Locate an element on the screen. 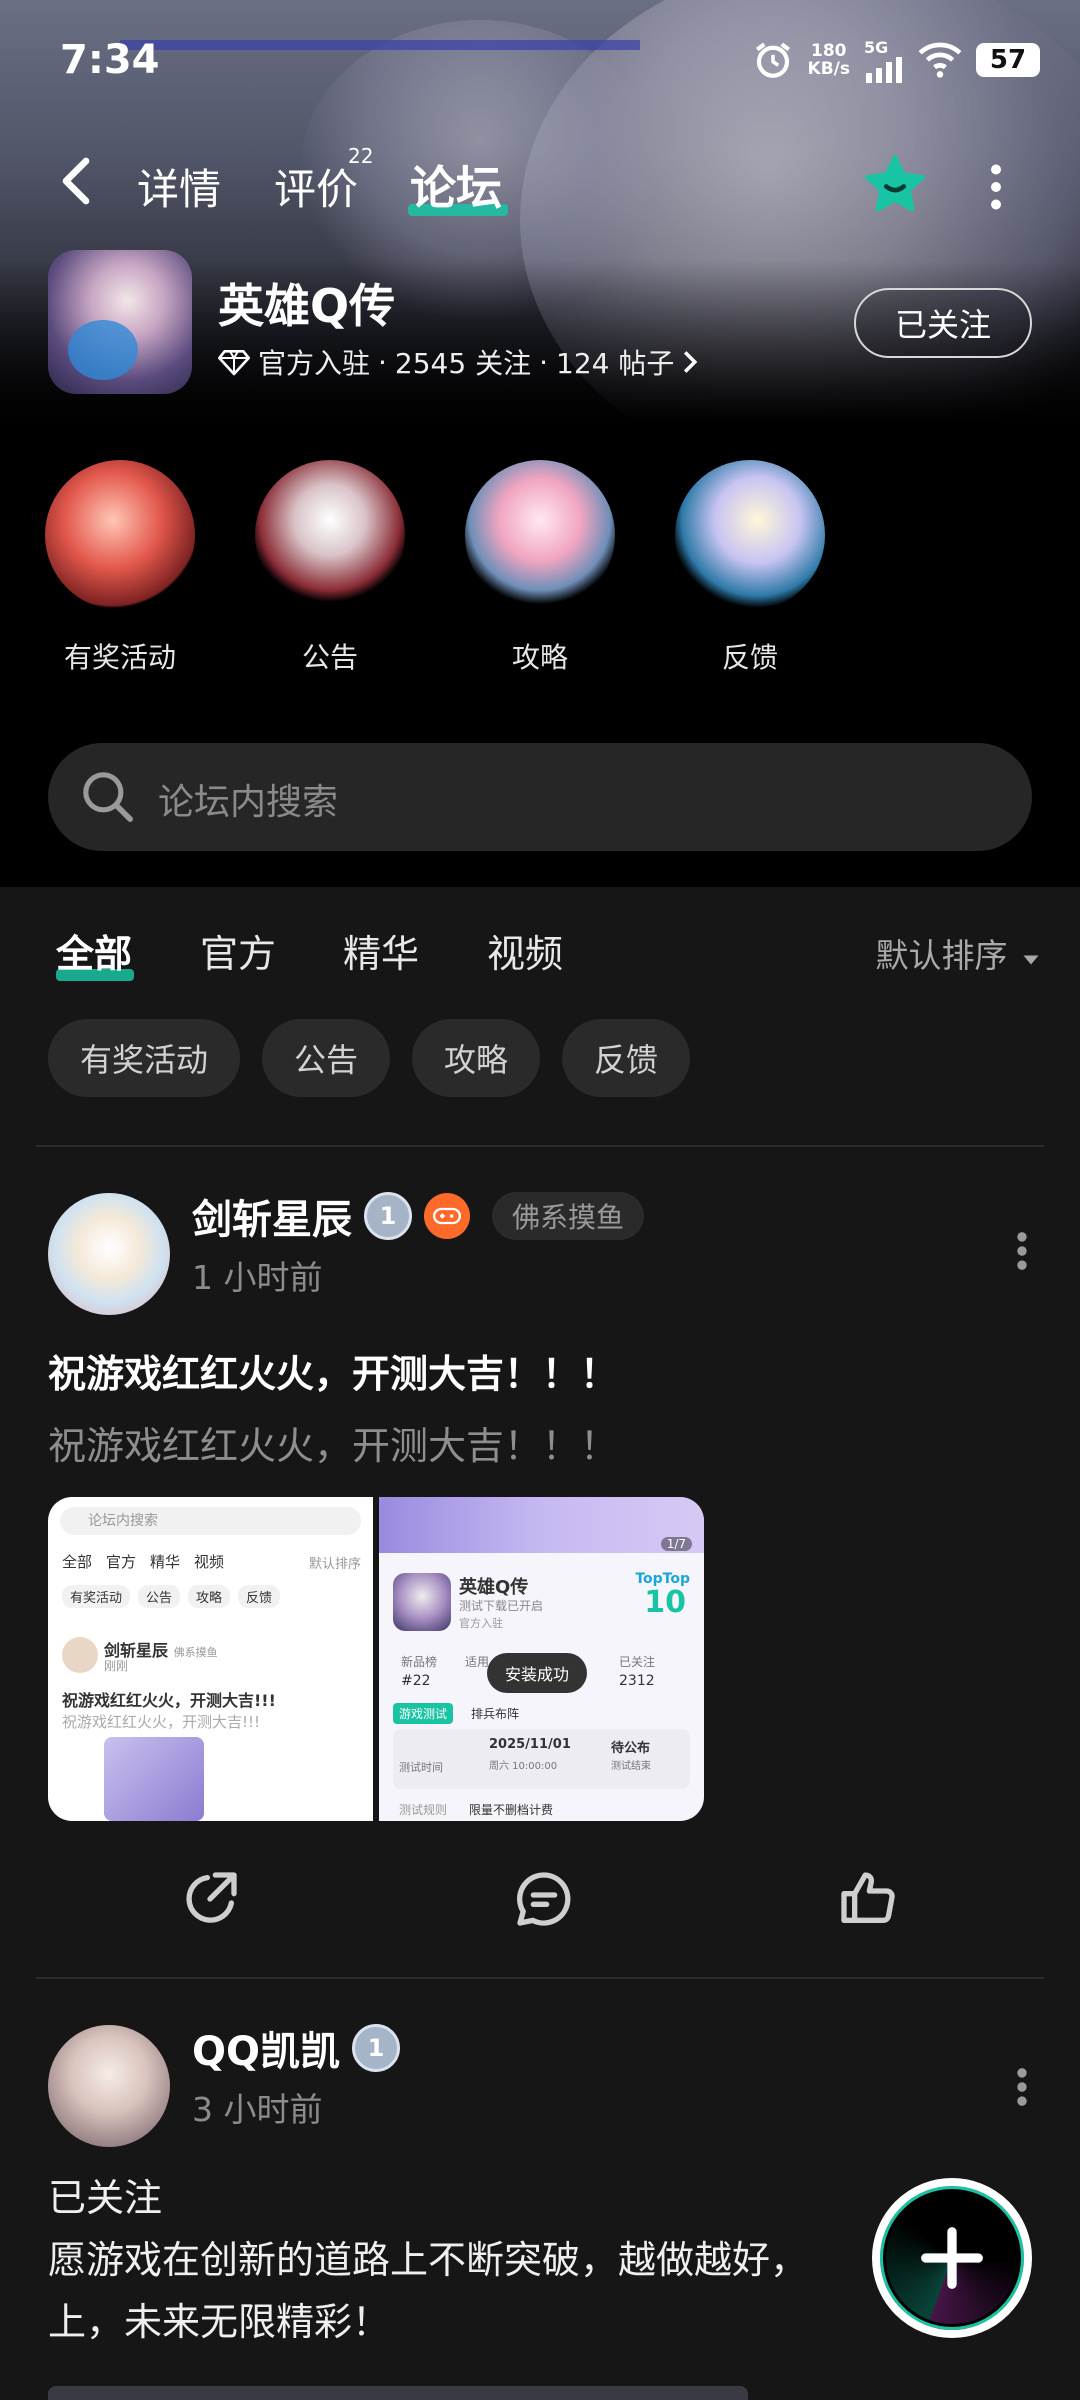 The image size is (1080, 2400). thumb-banner is located at coordinates (541, 1525).